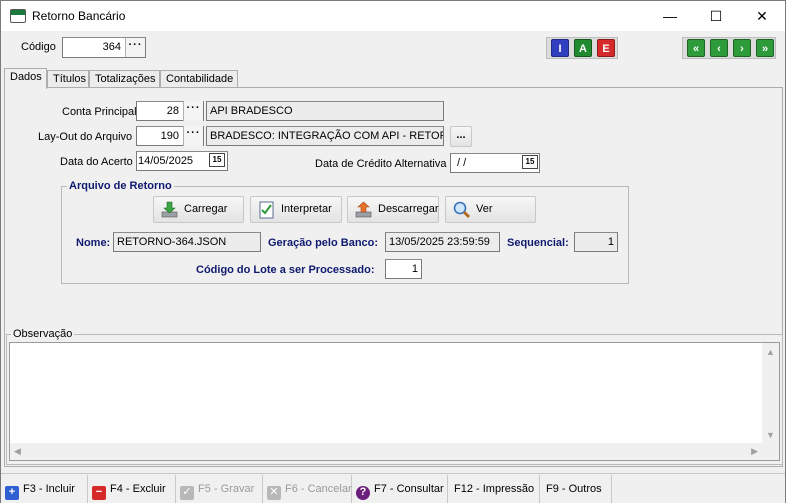  I want to click on ver-button: Ver, so click(490, 209).